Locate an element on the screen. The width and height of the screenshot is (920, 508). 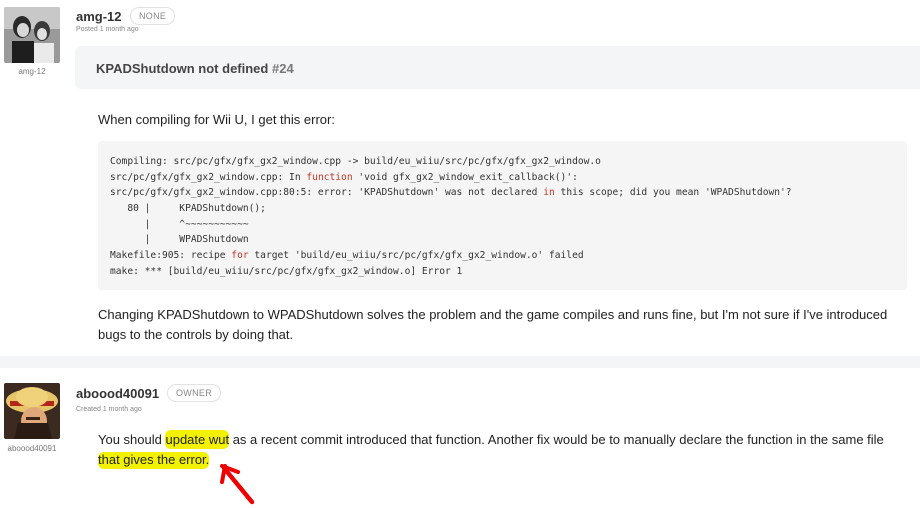
reply-line-2: that gives the error. is located at coordinates (154, 460).